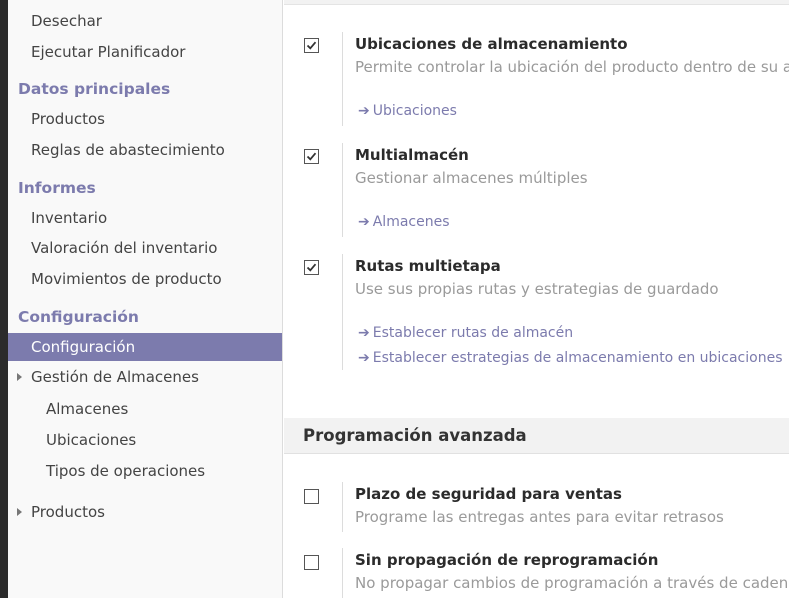 This screenshot has height=598, width=789. Describe the element at coordinates (145, 317) in the screenshot. I see `sidebar-section-configuracion: Configuración` at that location.